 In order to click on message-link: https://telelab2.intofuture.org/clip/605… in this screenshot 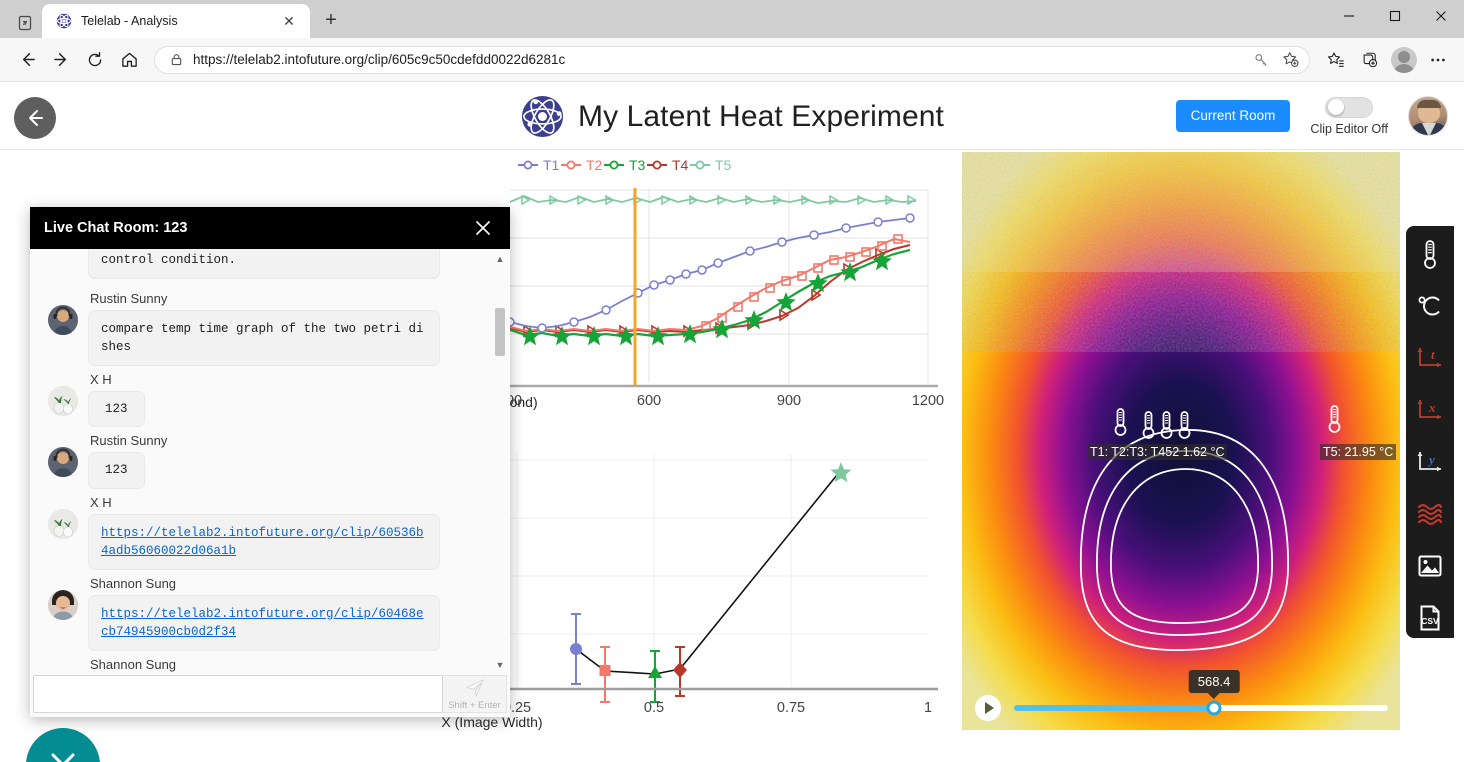, I will do `click(262, 542)`.